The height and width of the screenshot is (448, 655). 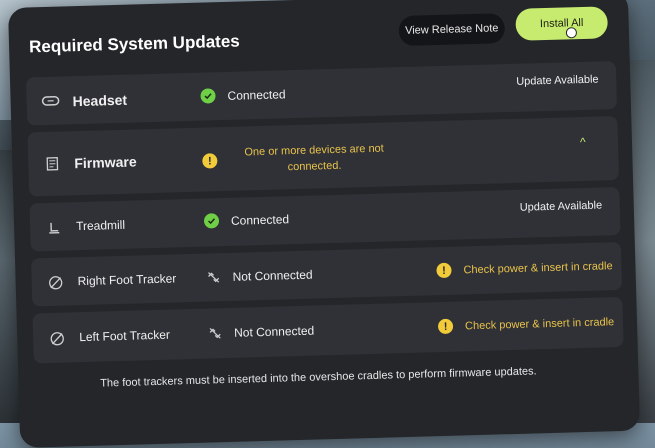 What do you see at coordinates (124, 336) in the screenshot?
I see `device-name: Left Foot Tracker` at bounding box center [124, 336].